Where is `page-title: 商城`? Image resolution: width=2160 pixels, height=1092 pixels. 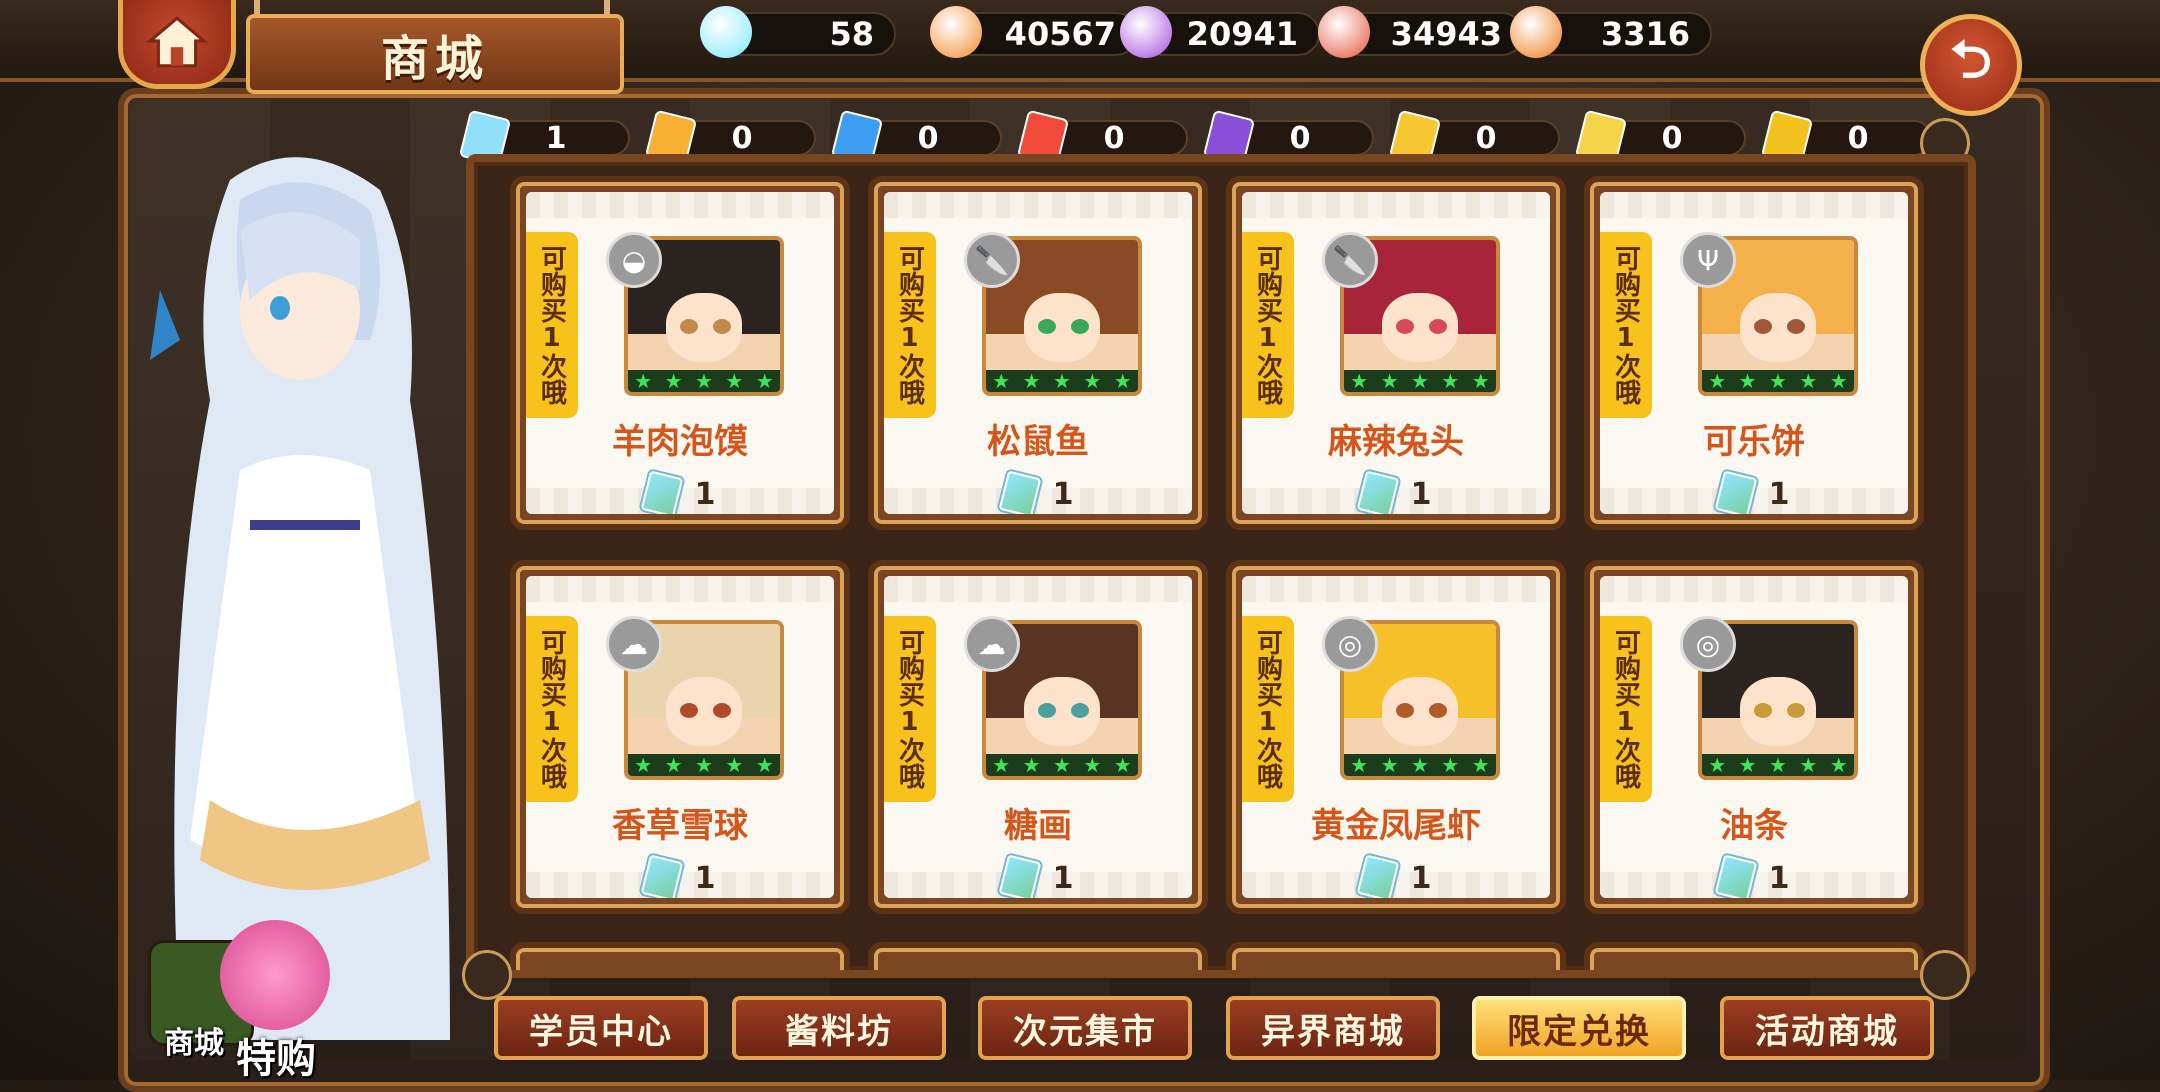
page-title: 商城 is located at coordinates (435, 54).